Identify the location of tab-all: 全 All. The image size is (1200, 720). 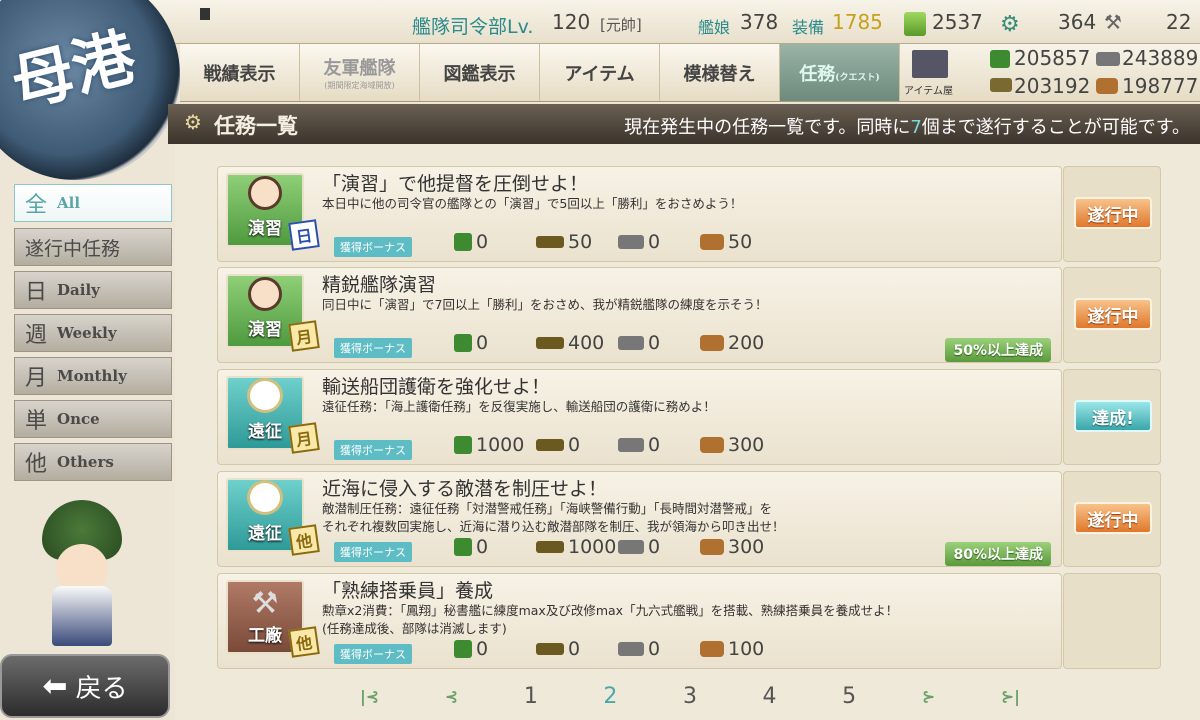
(93, 203).